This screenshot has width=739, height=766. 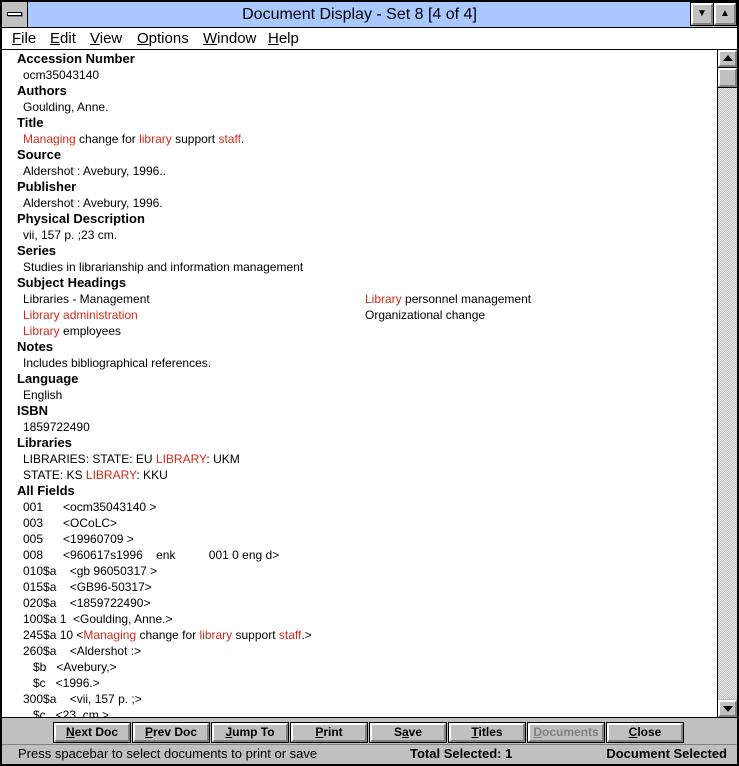 I want to click on button-label-part: ump To, so click(x=253, y=732).